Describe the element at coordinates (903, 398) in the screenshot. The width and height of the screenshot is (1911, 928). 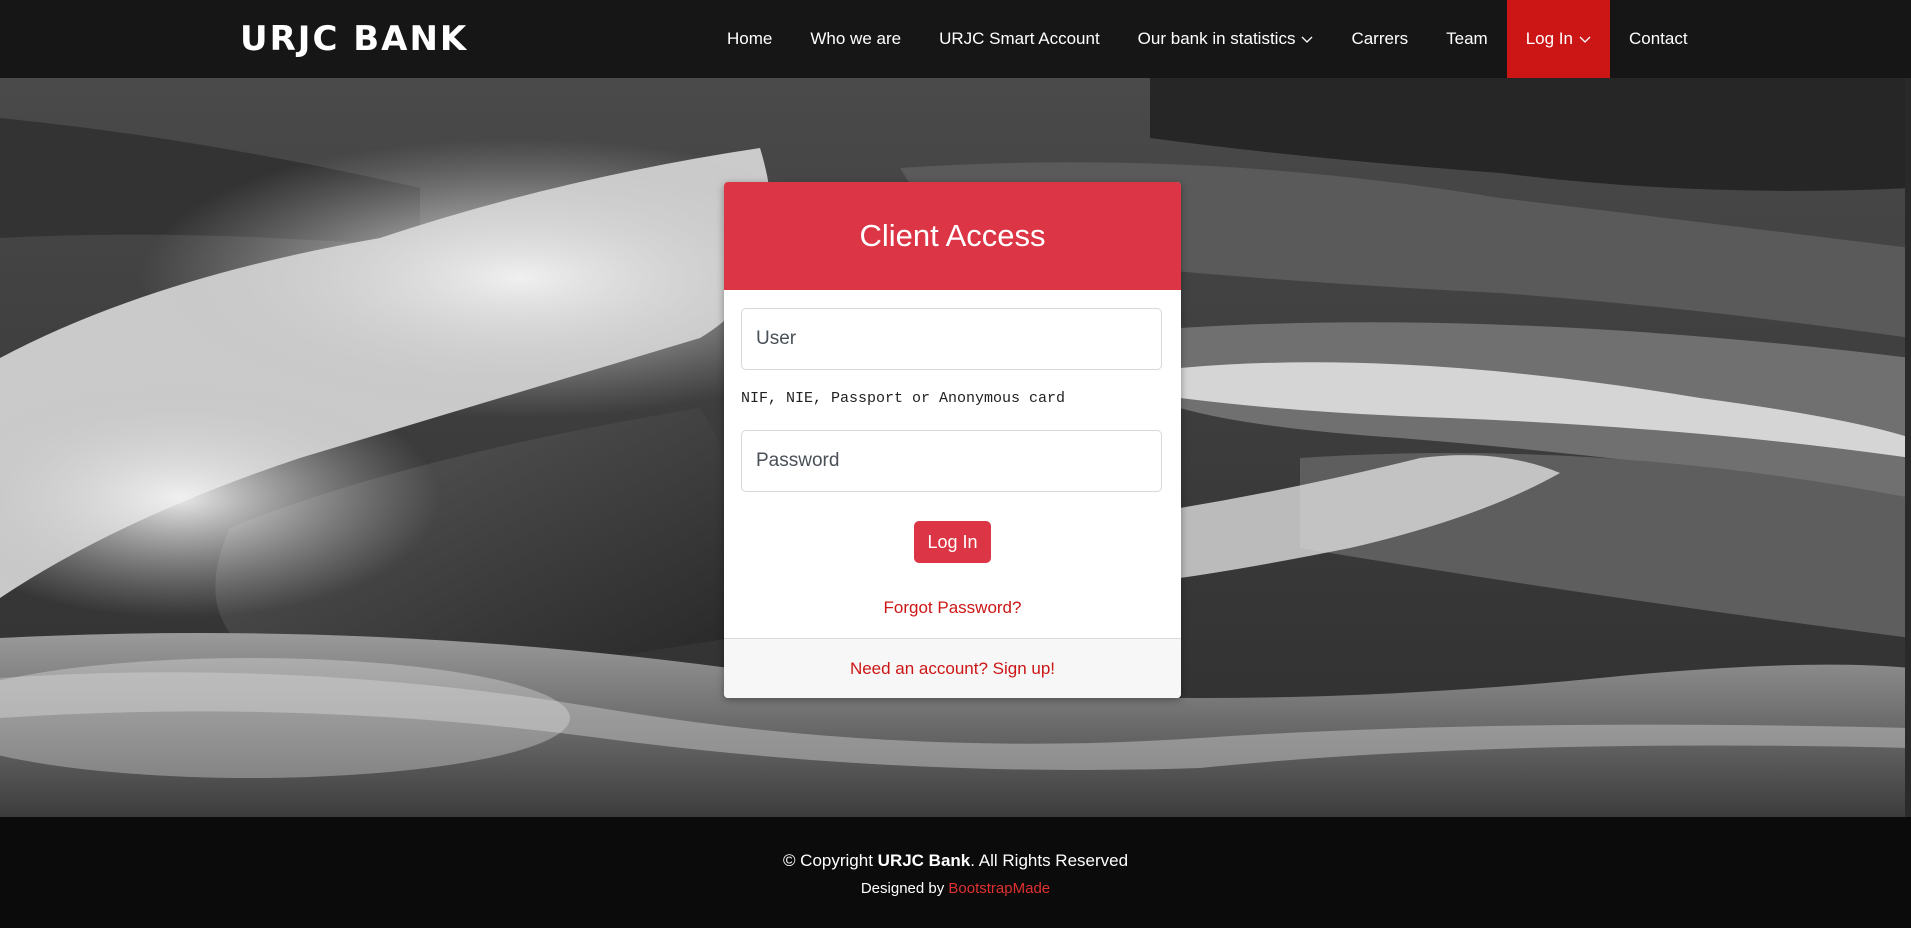
I see `user-hint-text: NIF, NIE, Passport or Anonymous card` at that location.